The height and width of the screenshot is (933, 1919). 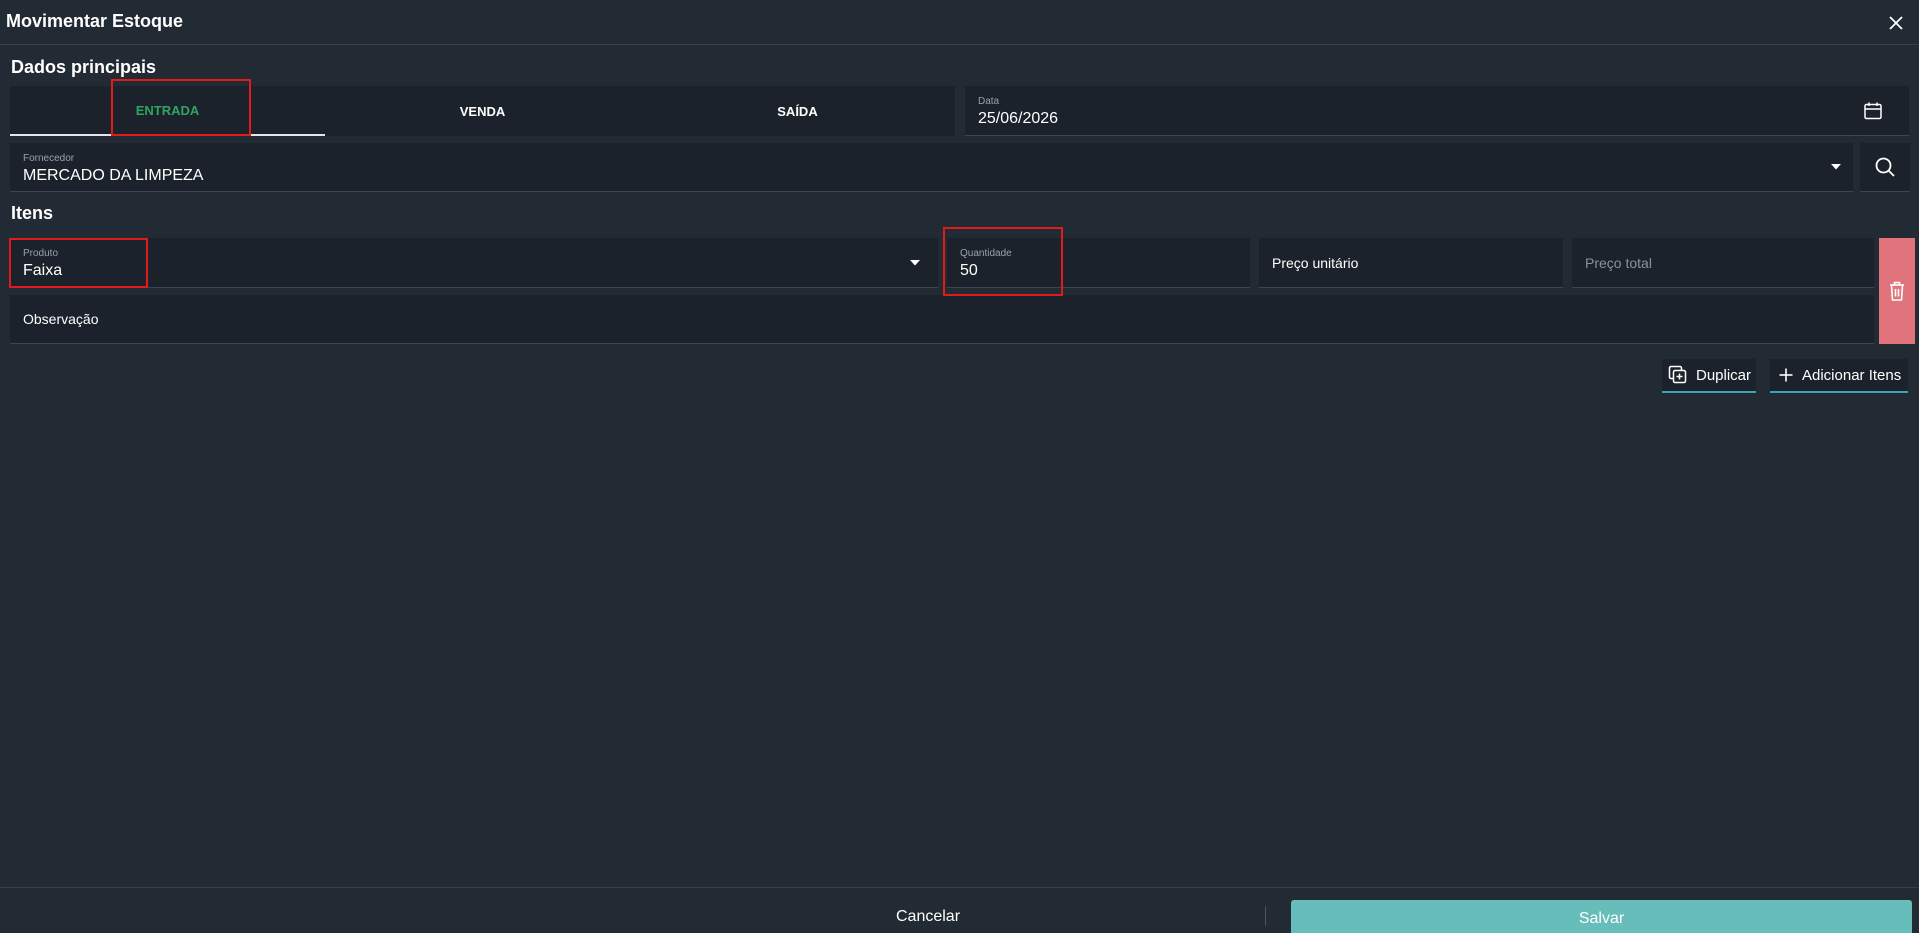 What do you see at coordinates (1098, 263) in the screenshot?
I see `quantity-input: Quantidade 50` at bounding box center [1098, 263].